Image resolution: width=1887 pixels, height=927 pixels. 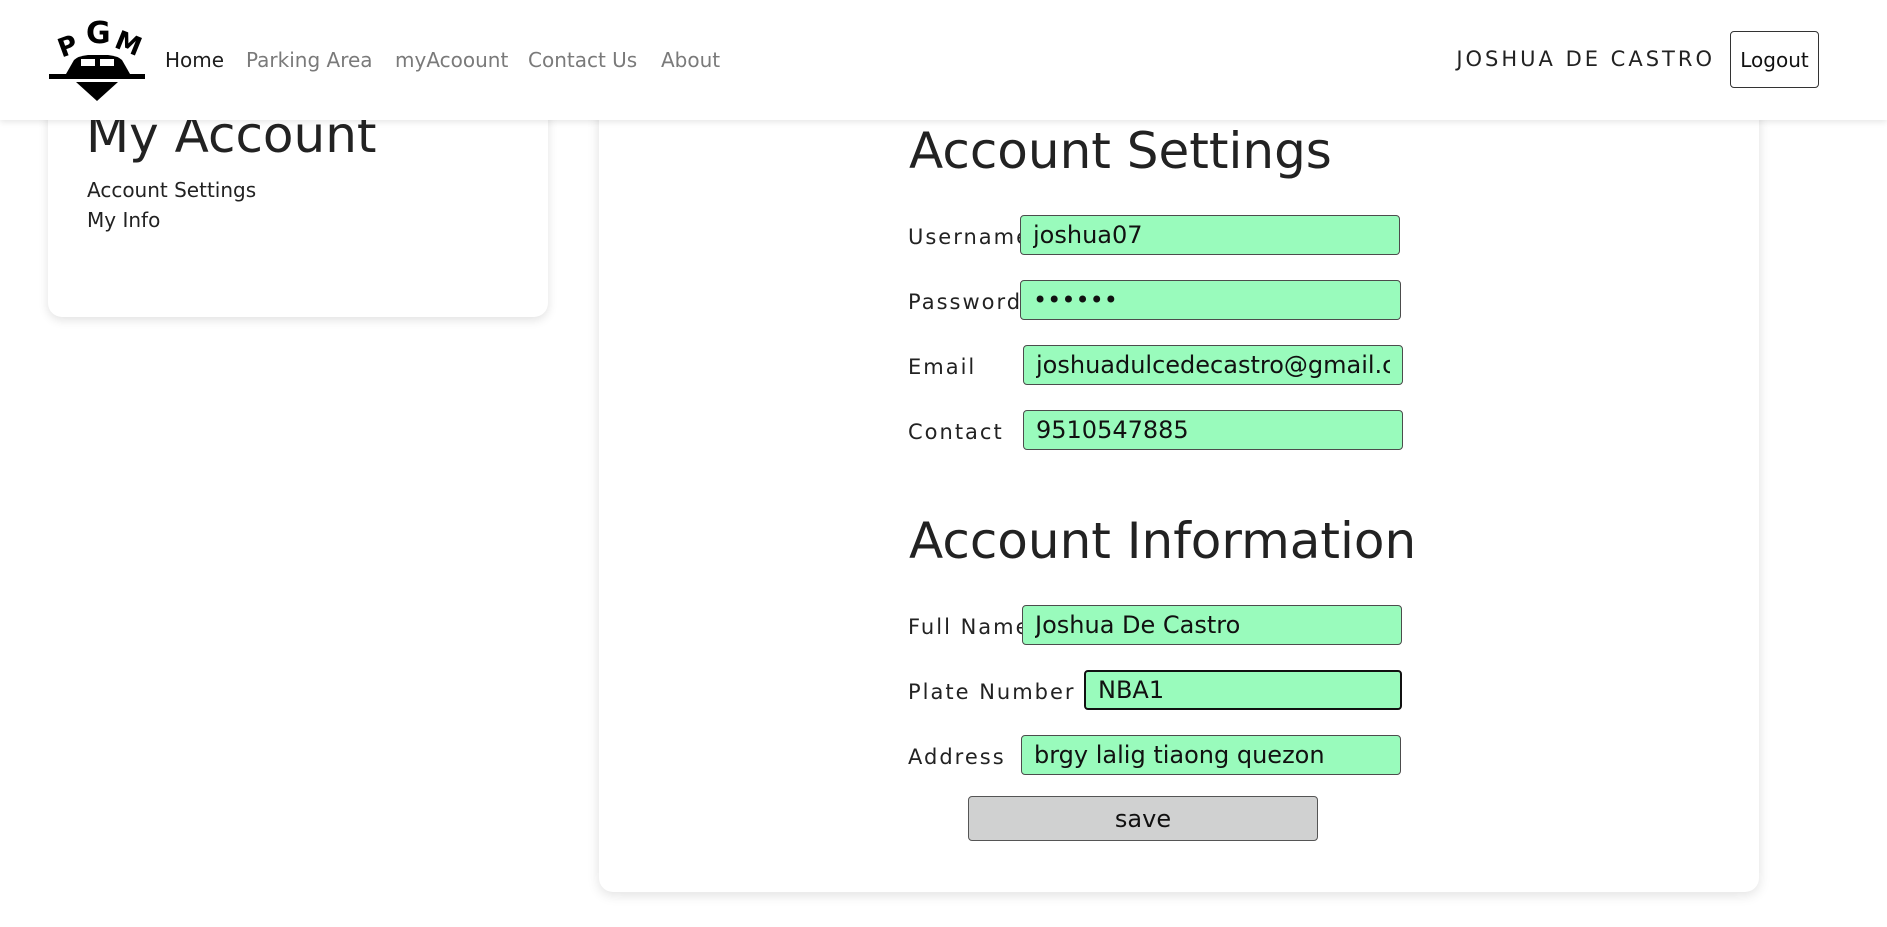 What do you see at coordinates (451, 60) in the screenshot?
I see `nav-link-my-account: myAcoount` at bounding box center [451, 60].